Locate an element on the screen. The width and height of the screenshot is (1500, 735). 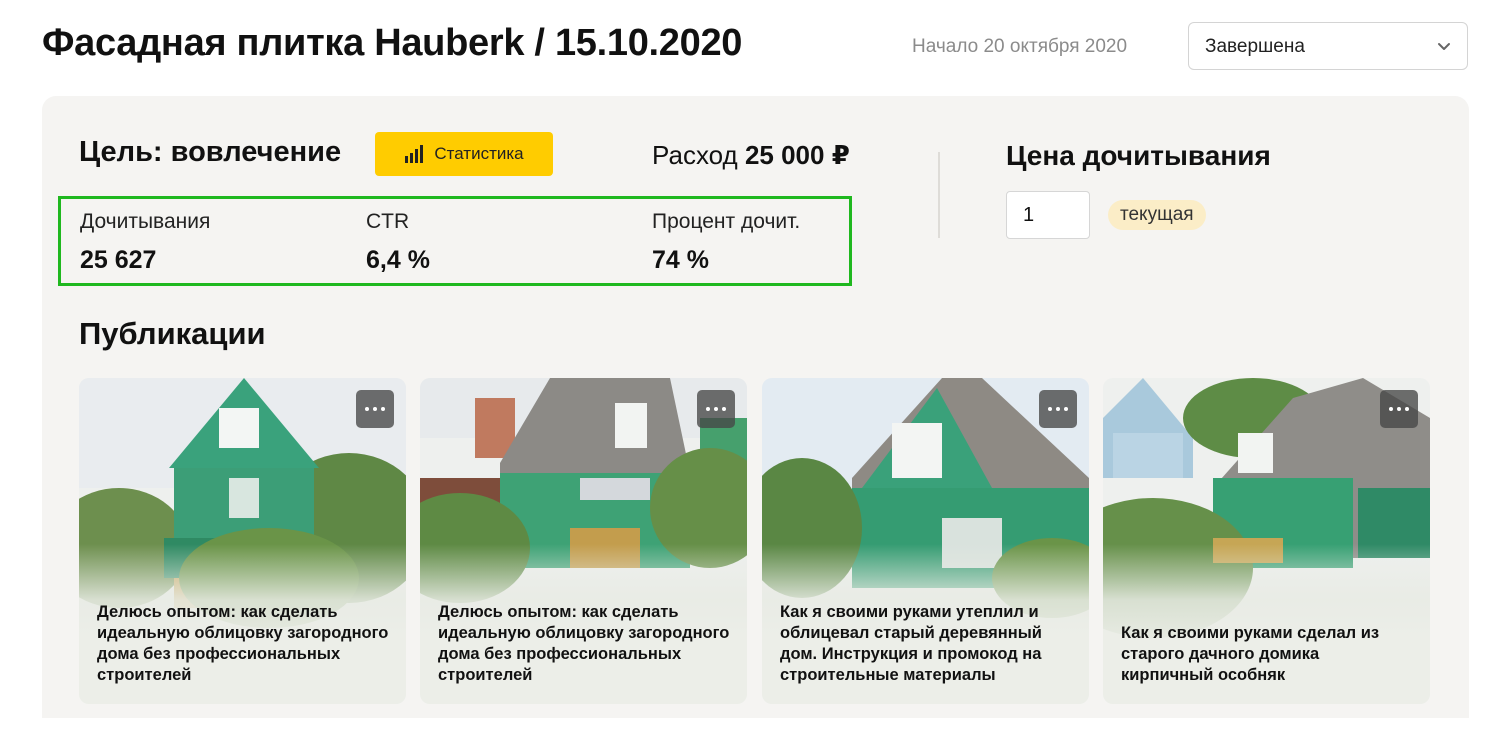
bar-chart-icon is located at coordinates (414, 154).